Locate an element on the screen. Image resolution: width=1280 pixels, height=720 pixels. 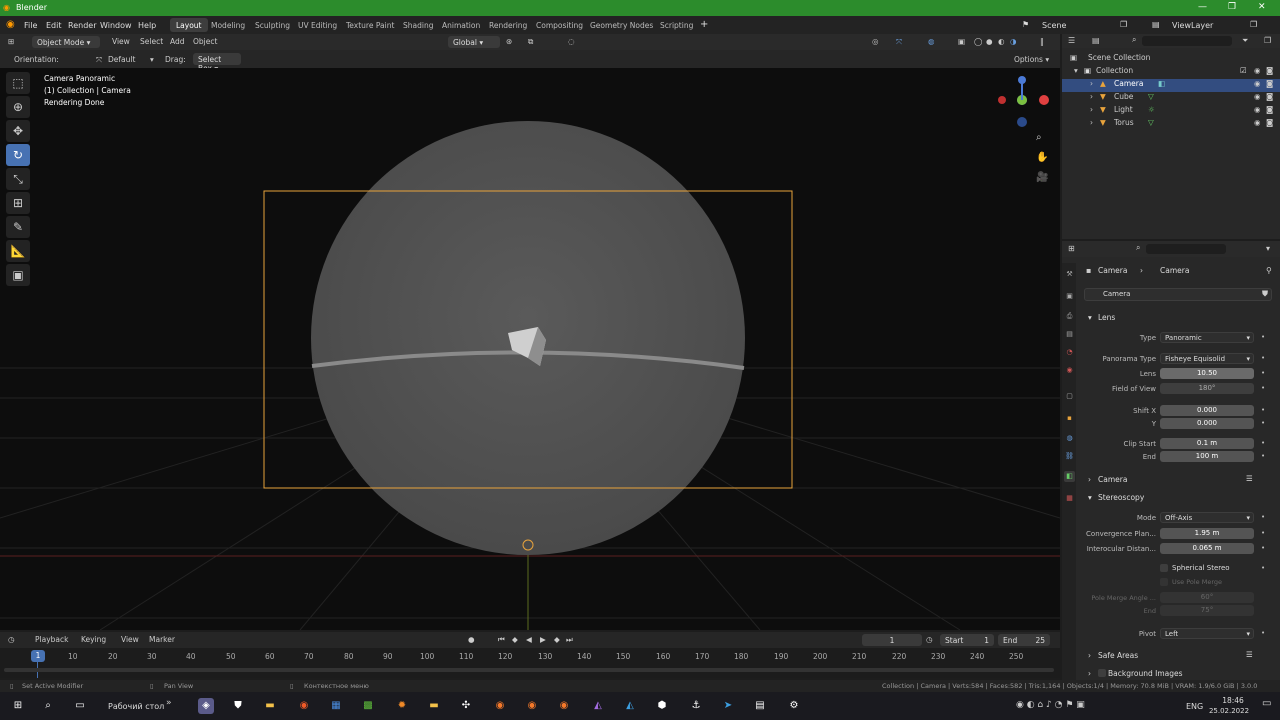
world-tab-icon: ◉ is located at coordinates (1069, 370).